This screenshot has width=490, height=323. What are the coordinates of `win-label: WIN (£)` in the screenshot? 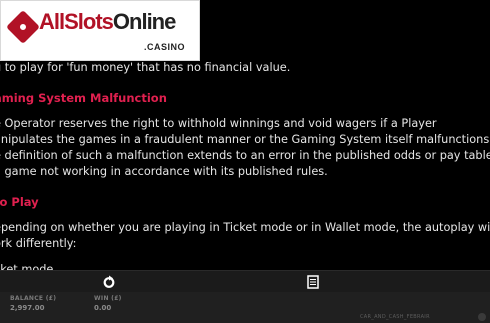 It's located at (108, 298).